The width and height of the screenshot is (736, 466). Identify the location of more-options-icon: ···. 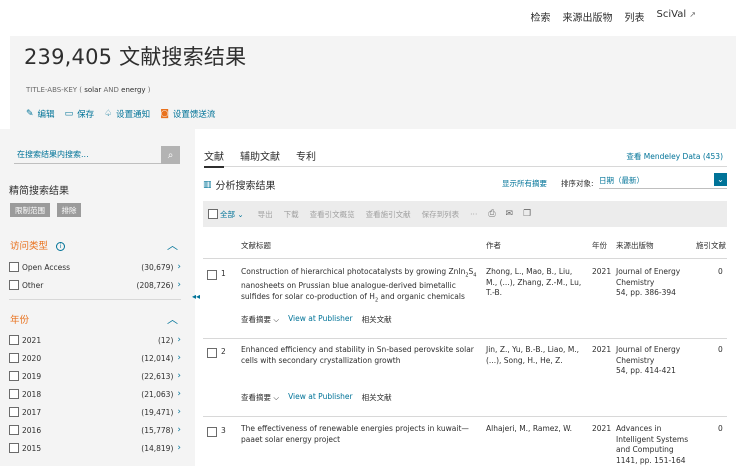
(473, 214).